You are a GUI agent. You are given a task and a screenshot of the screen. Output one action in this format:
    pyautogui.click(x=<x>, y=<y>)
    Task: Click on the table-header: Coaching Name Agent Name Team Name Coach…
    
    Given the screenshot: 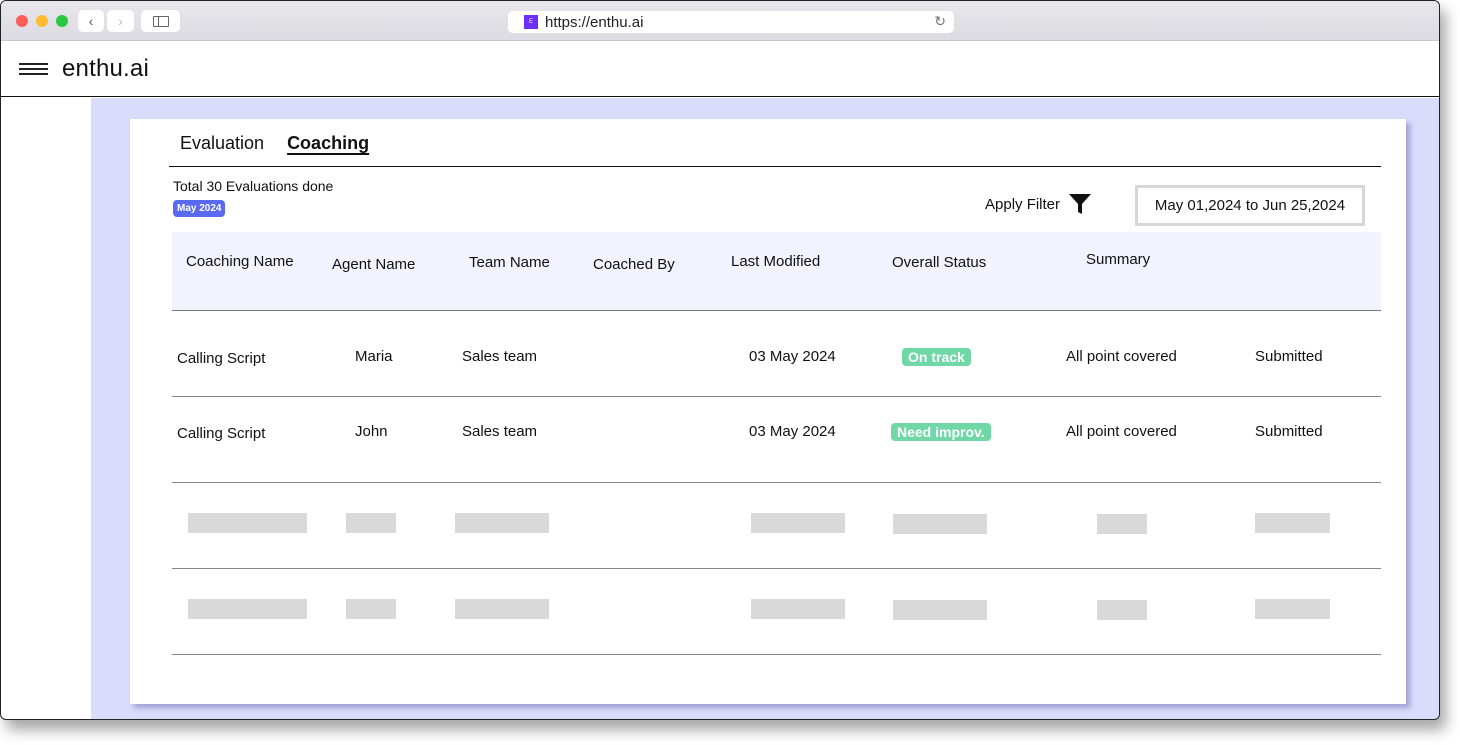 What is the action you would take?
    pyautogui.click(x=776, y=271)
    